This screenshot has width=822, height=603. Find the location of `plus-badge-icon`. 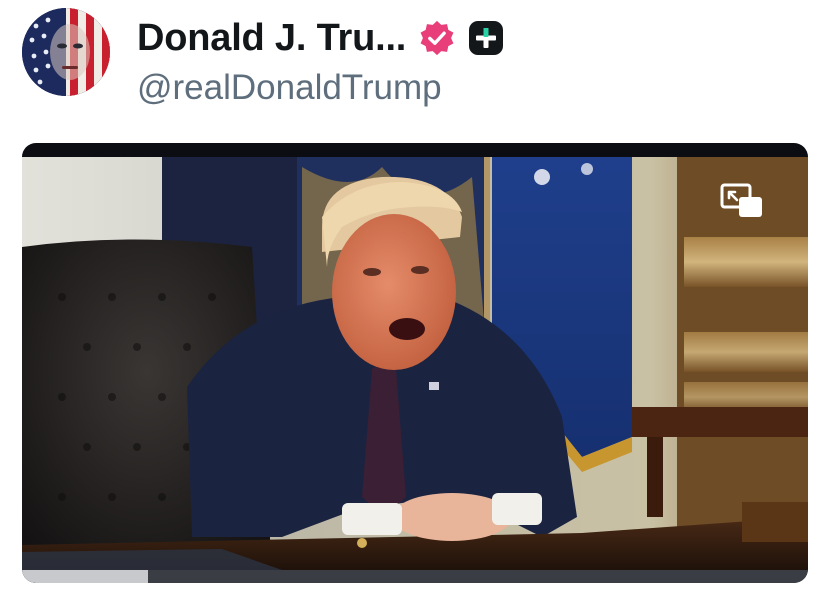

plus-badge-icon is located at coordinates (486, 38).